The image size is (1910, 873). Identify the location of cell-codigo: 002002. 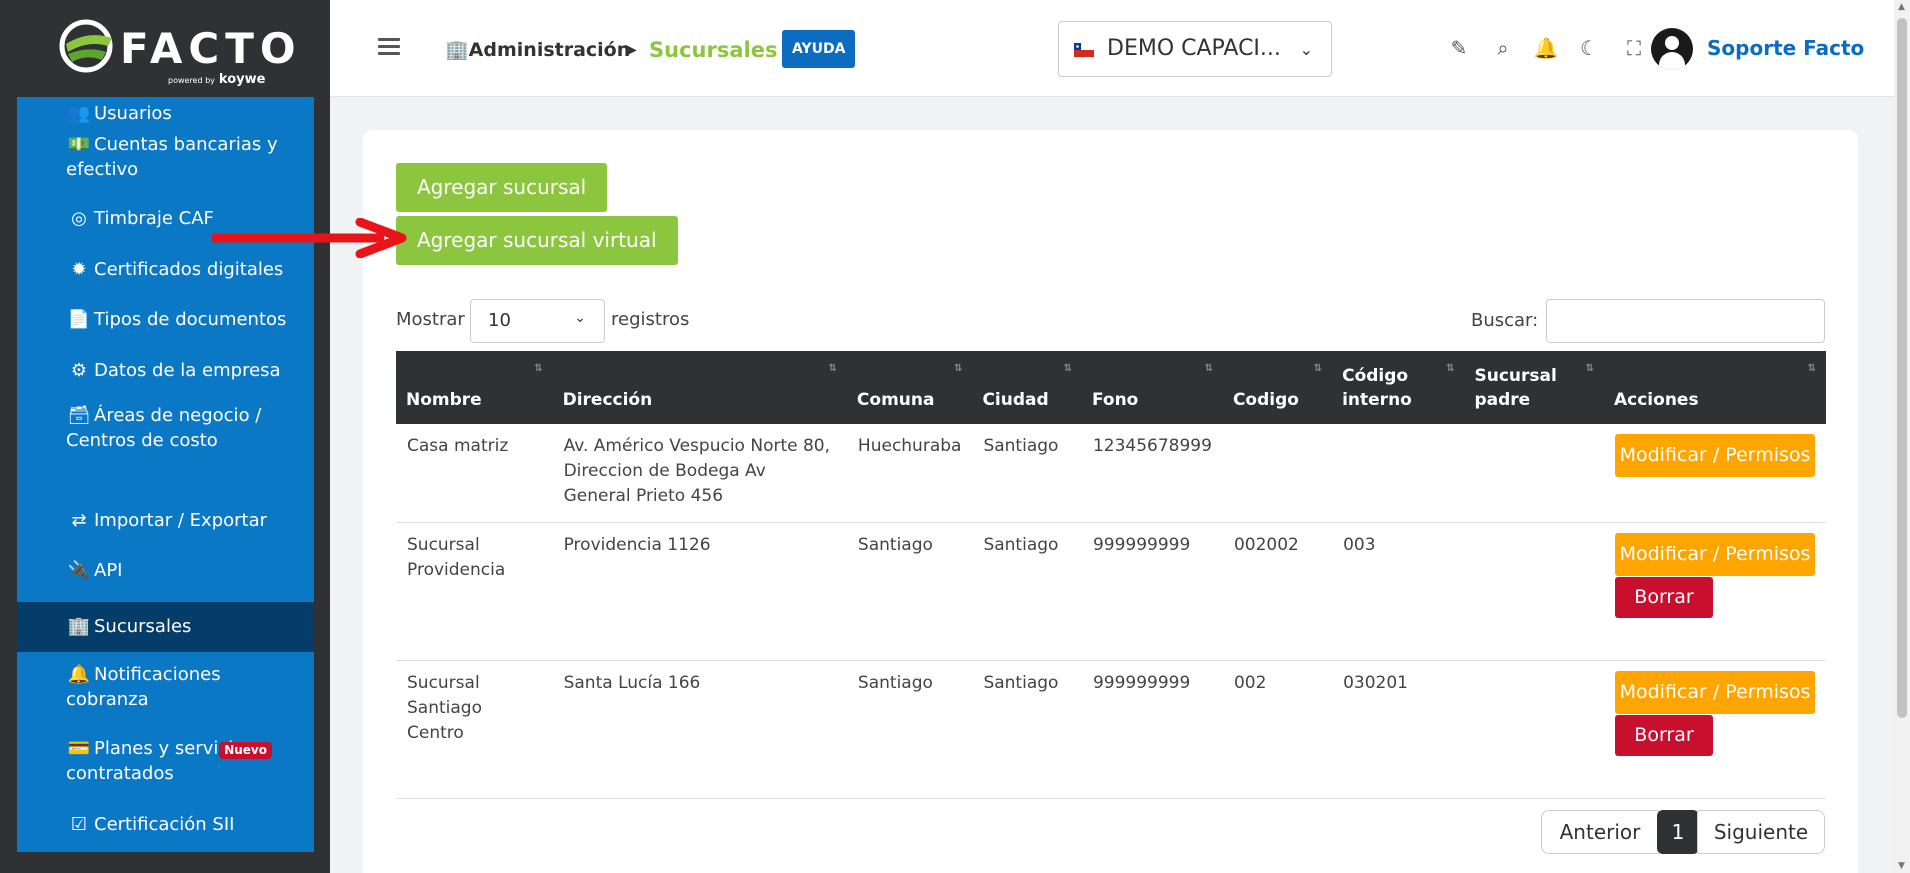
(1277, 591).